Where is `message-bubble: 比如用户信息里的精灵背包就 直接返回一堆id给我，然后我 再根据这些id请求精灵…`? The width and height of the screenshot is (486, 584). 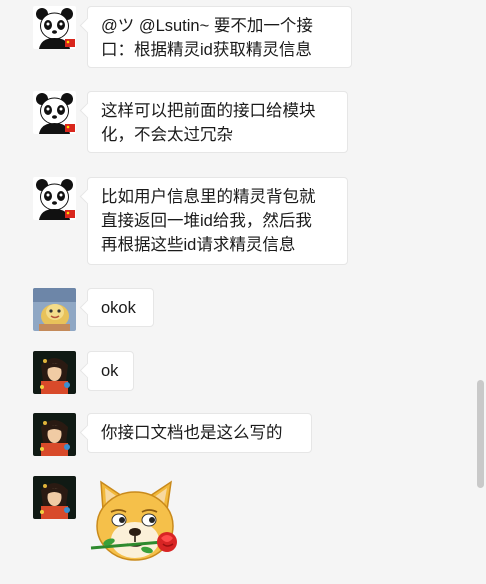
message-bubble: 比如用户信息里的精灵背包就 直接返回一堆id给我，然后我 再根据这些id请求精灵… is located at coordinates (217, 221).